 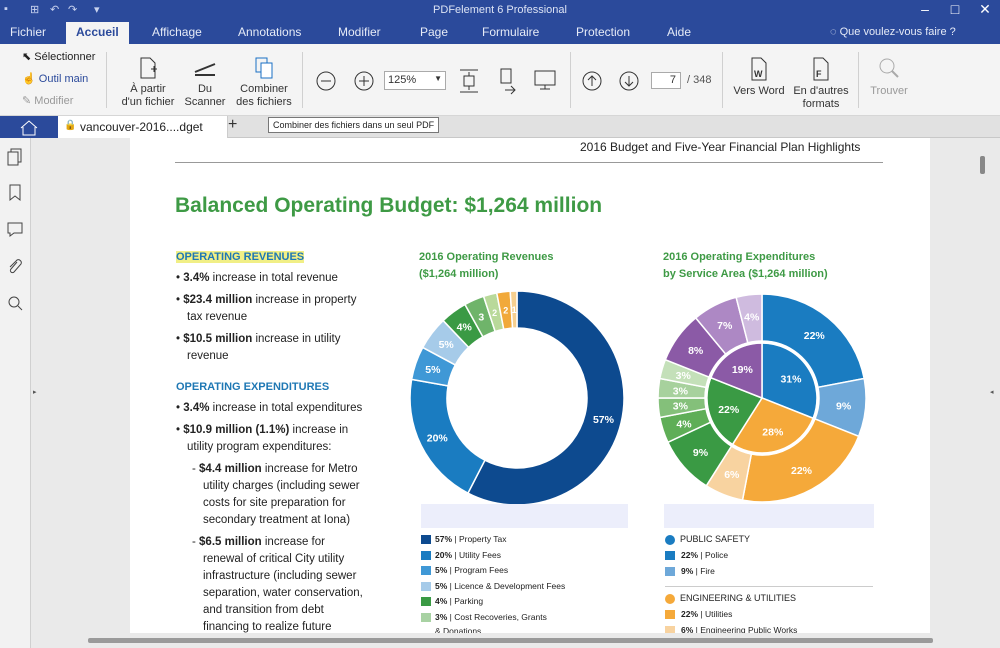 I want to click on home-icon, so click(x=29, y=128).